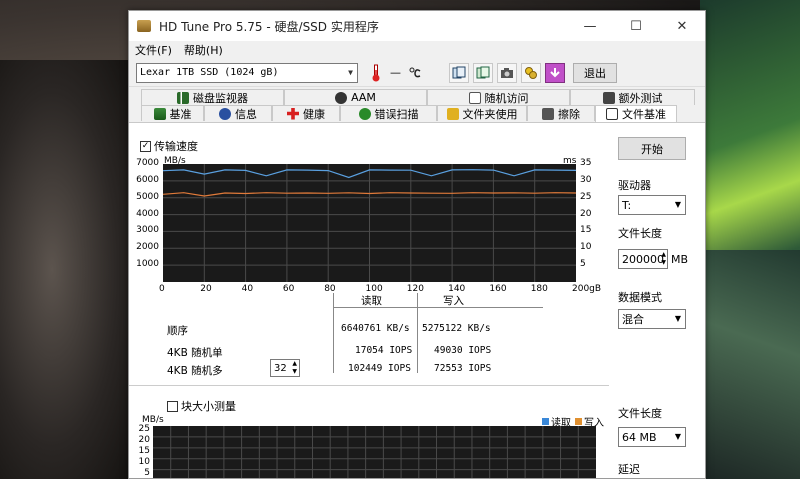  What do you see at coordinates (652, 319) in the screenshot?
I see `data-mode-select: 混合 ▼` at bounding box center [652, 319].